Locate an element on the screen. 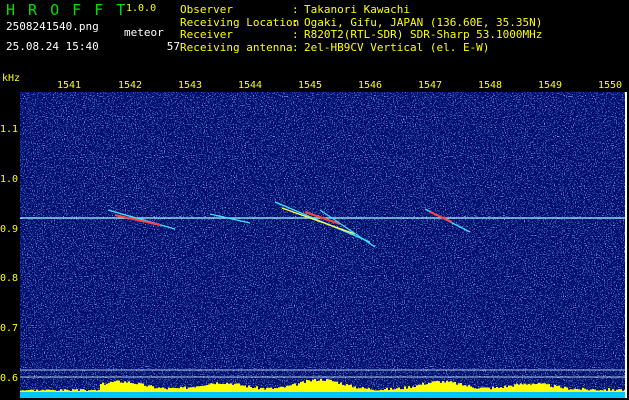 The width and height of the screenshot is (629, 400). app-version: 1.0.0 is located at coordinates (141, 8).